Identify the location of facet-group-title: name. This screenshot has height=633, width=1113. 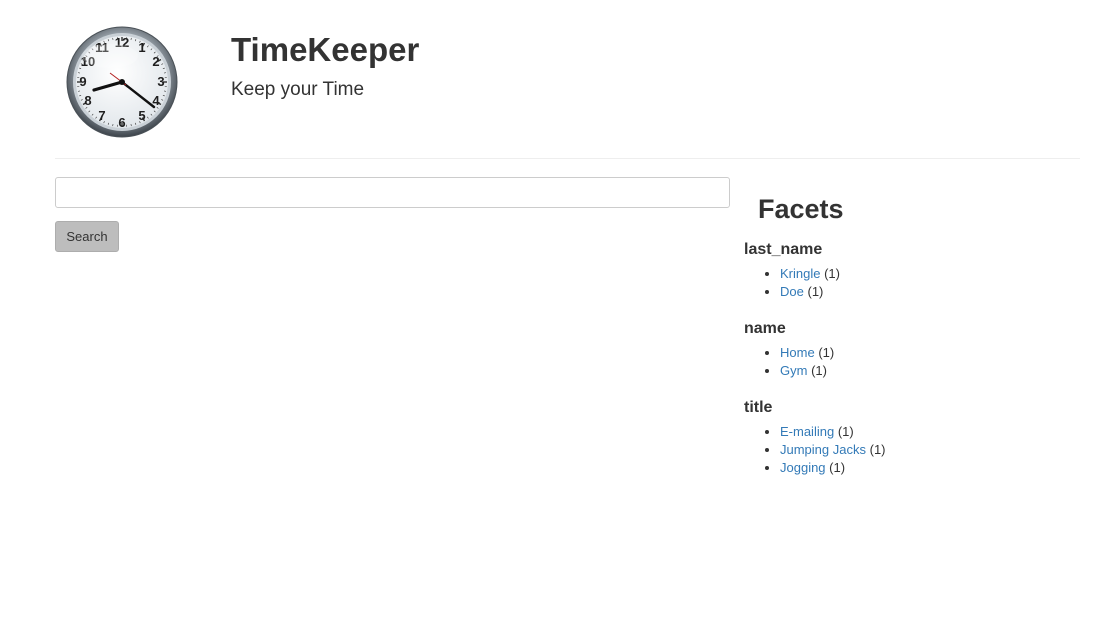
(765, 328).